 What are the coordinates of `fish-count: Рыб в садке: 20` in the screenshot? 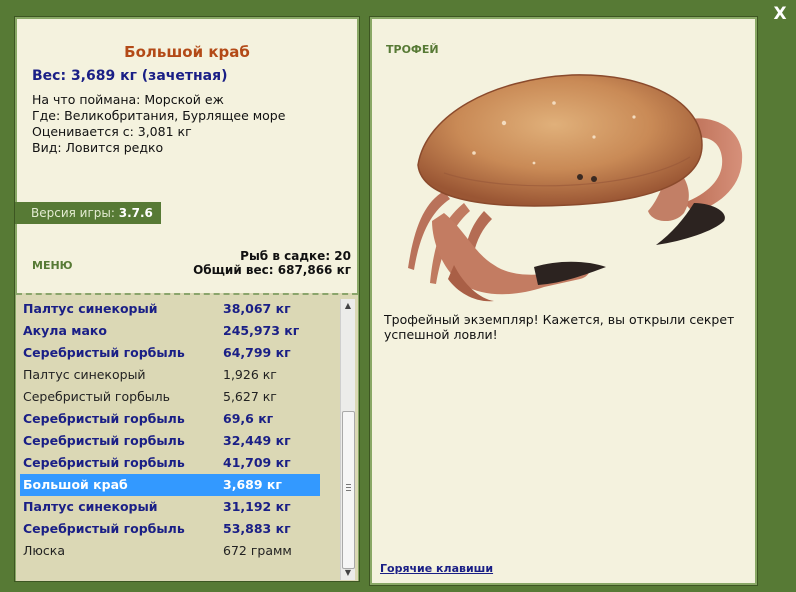 It's located at (295, 256).